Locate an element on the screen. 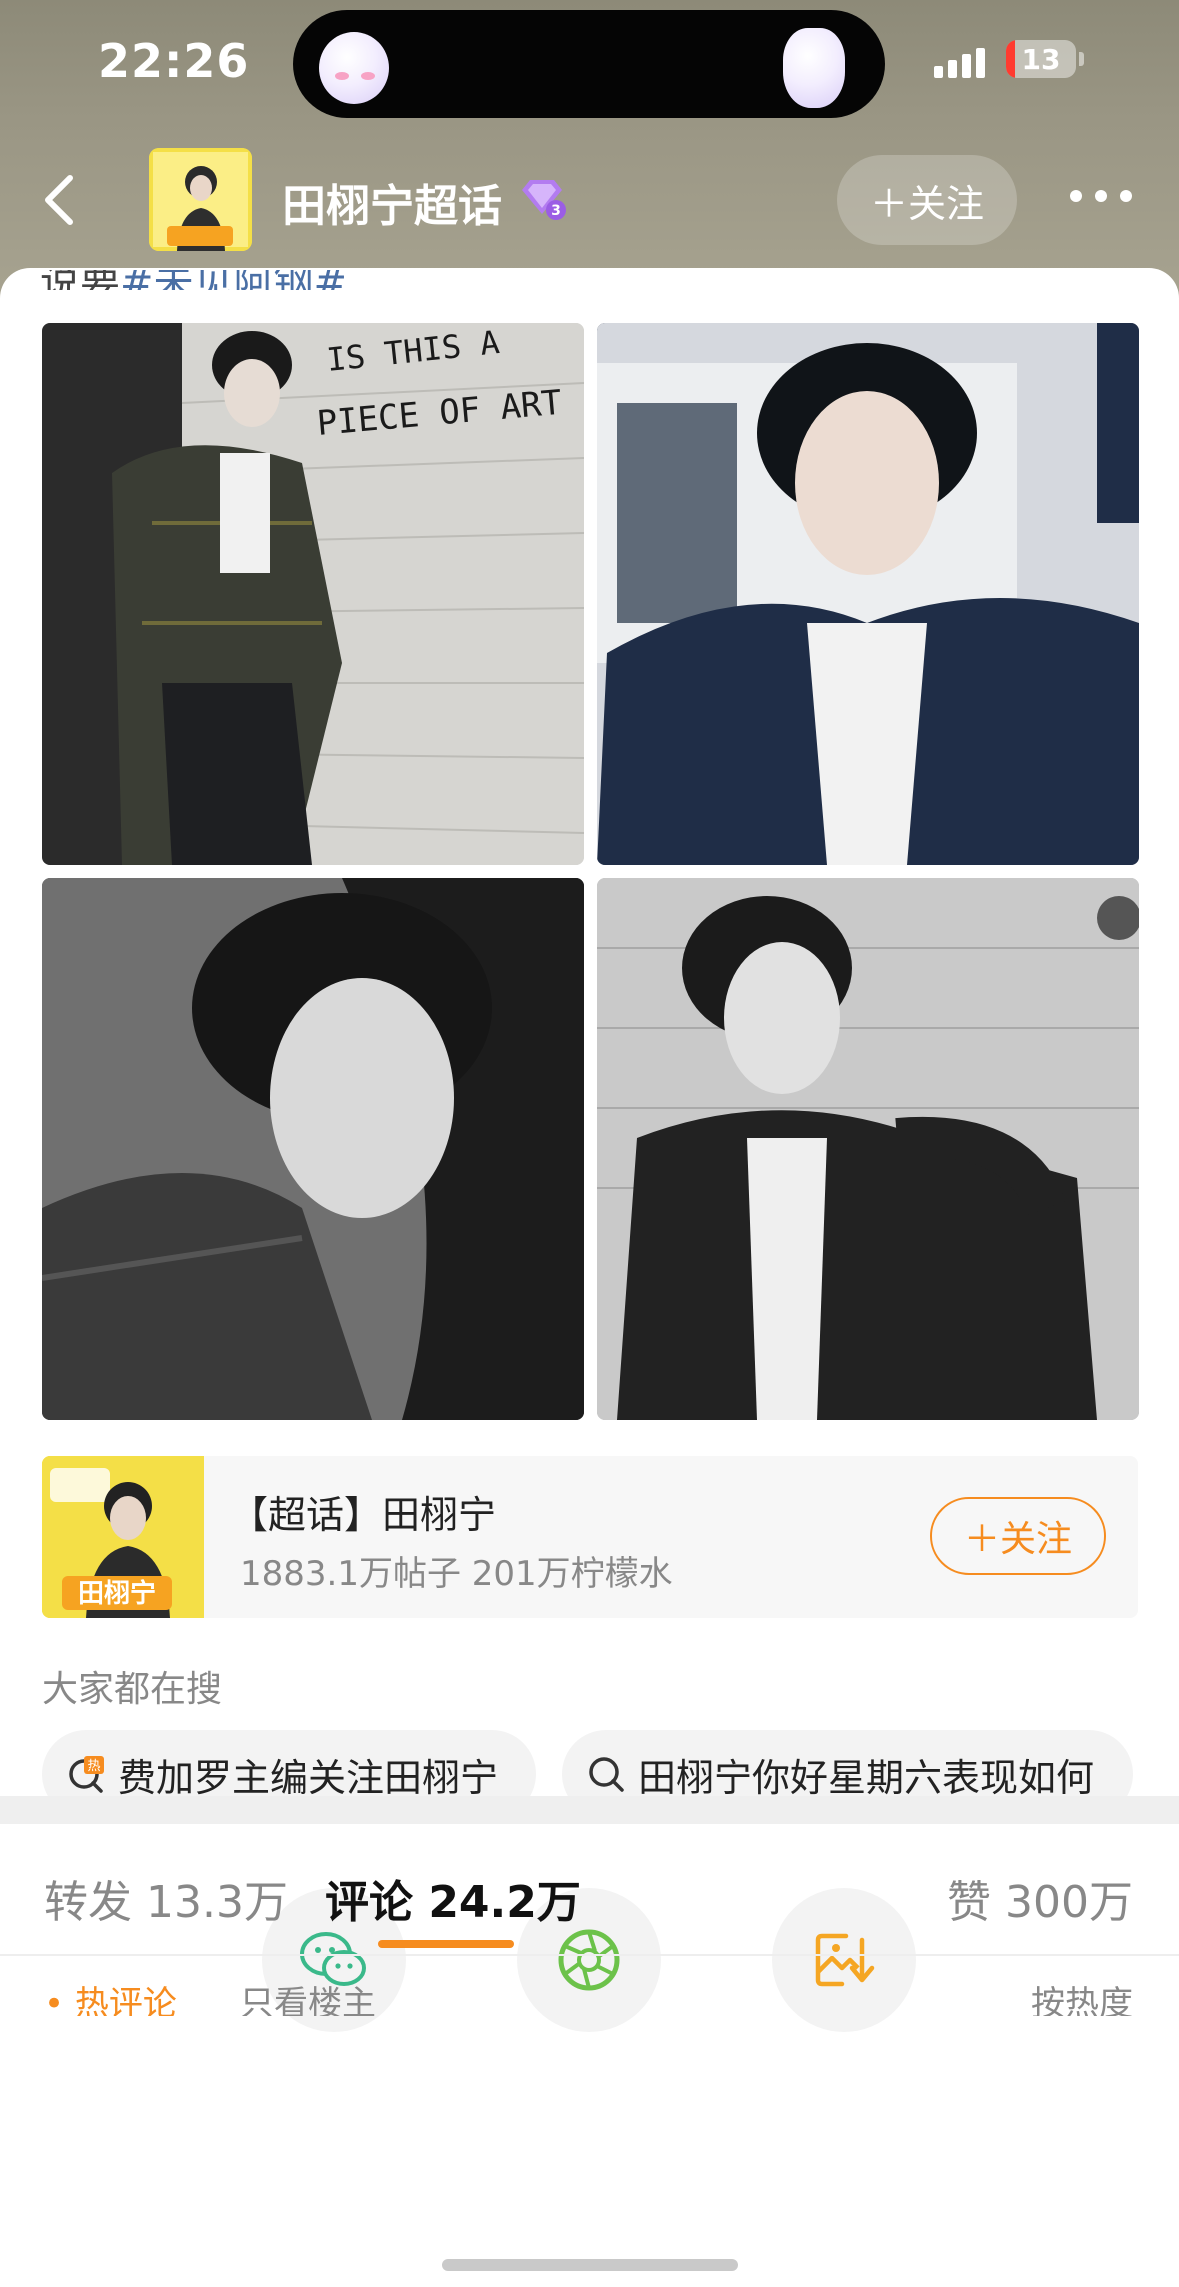  battery-tip is located at coordinates (1081, 59).